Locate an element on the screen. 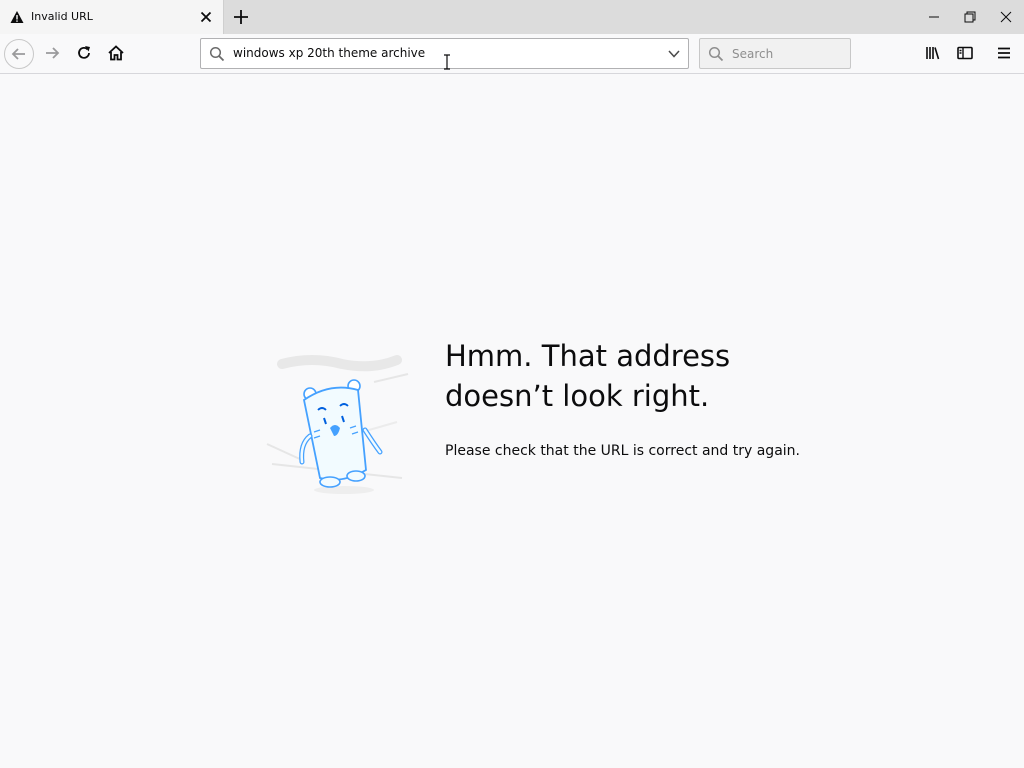 The height and width of the screenshot is (768, 1024). navigation-toolbar: windows xp 20th theme archive Search is located at coordinates (512, 54).